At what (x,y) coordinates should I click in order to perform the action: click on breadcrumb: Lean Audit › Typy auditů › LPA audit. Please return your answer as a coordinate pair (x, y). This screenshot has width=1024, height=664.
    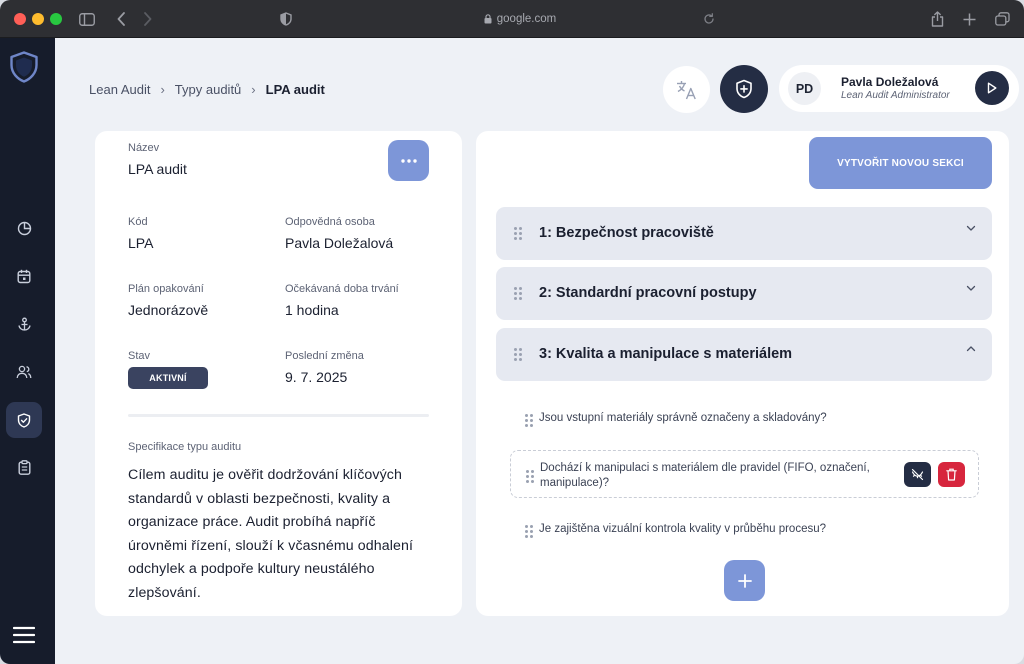
    Looking at the image, I should click on (207, 89).